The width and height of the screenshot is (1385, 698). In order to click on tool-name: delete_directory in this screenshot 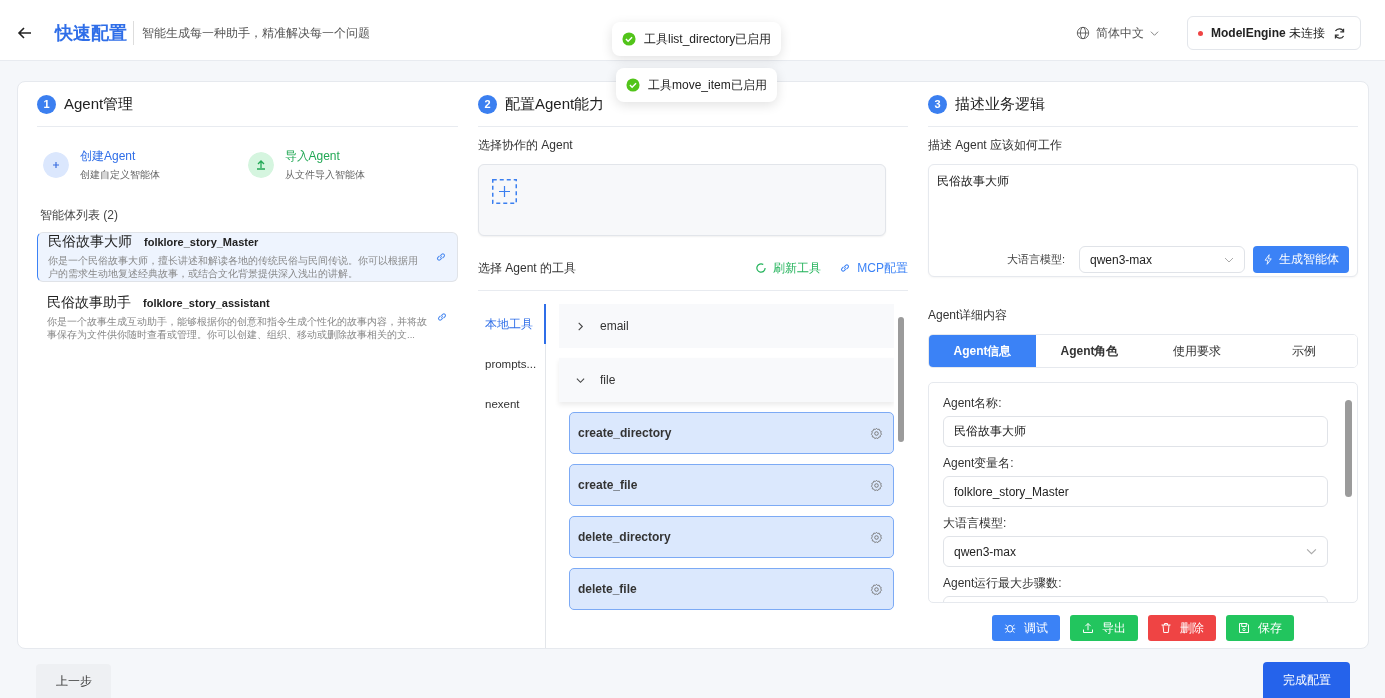, I will do `click(624, 537)`.